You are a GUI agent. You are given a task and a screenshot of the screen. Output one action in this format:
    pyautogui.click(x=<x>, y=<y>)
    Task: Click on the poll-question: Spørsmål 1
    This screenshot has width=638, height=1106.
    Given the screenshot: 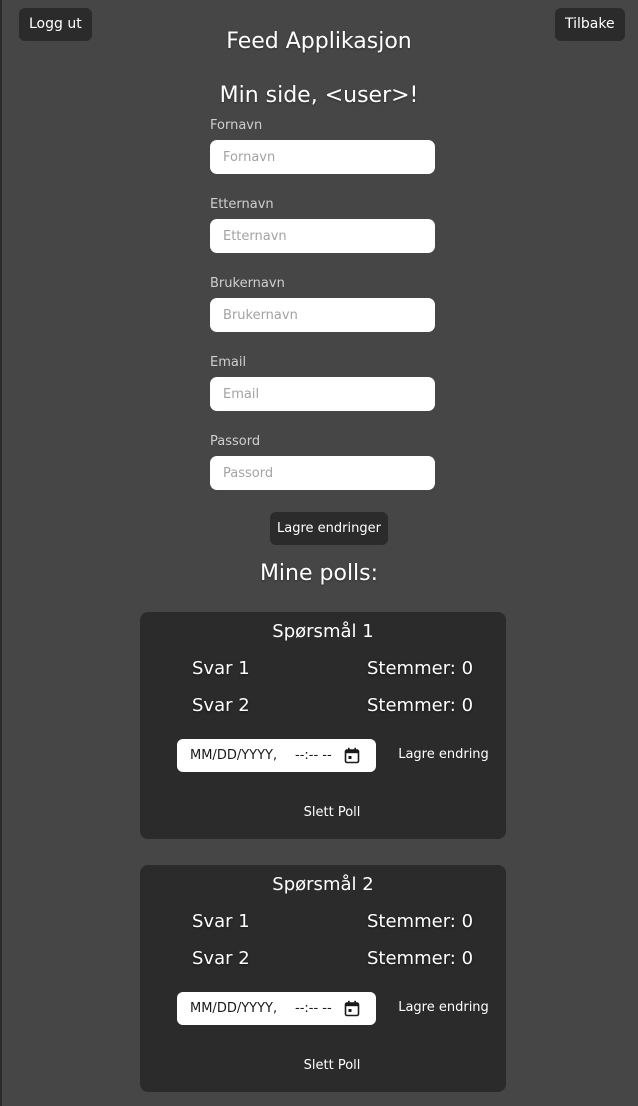 What is the action you would take?
    pyautogui.click(x=323, y=631)
    